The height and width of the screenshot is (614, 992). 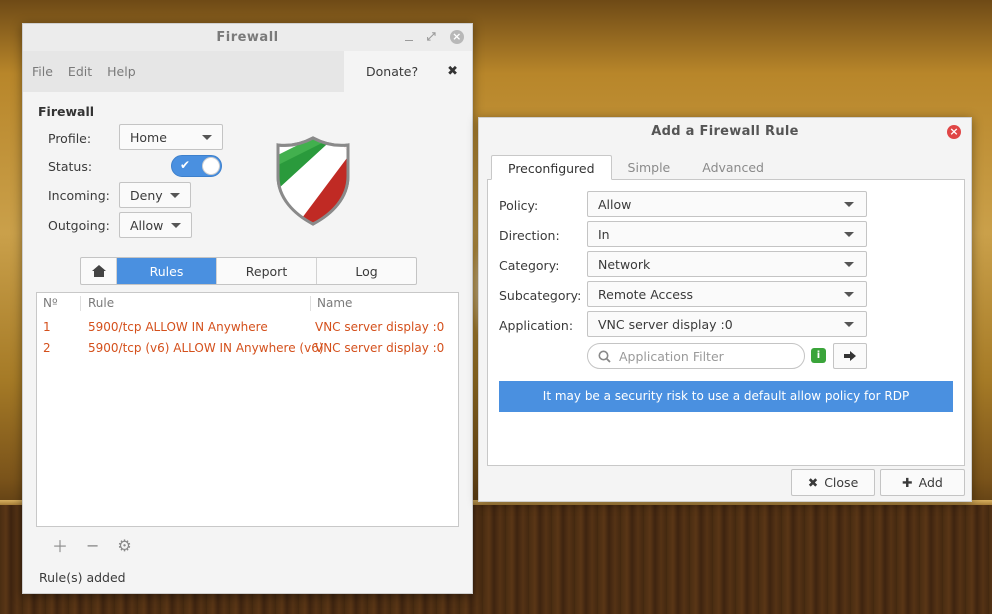 I want to click on policy-value: Allow, so click(x=615, y=204).